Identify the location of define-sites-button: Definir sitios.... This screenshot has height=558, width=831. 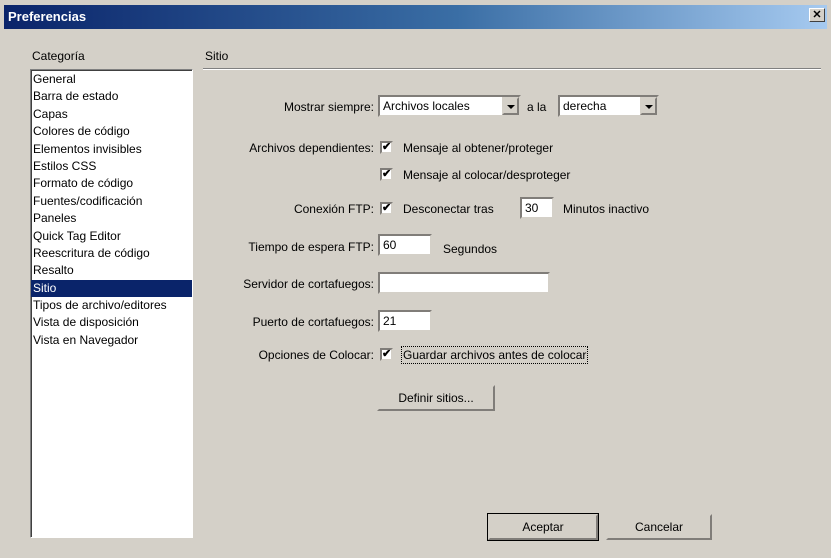
(436, 398).